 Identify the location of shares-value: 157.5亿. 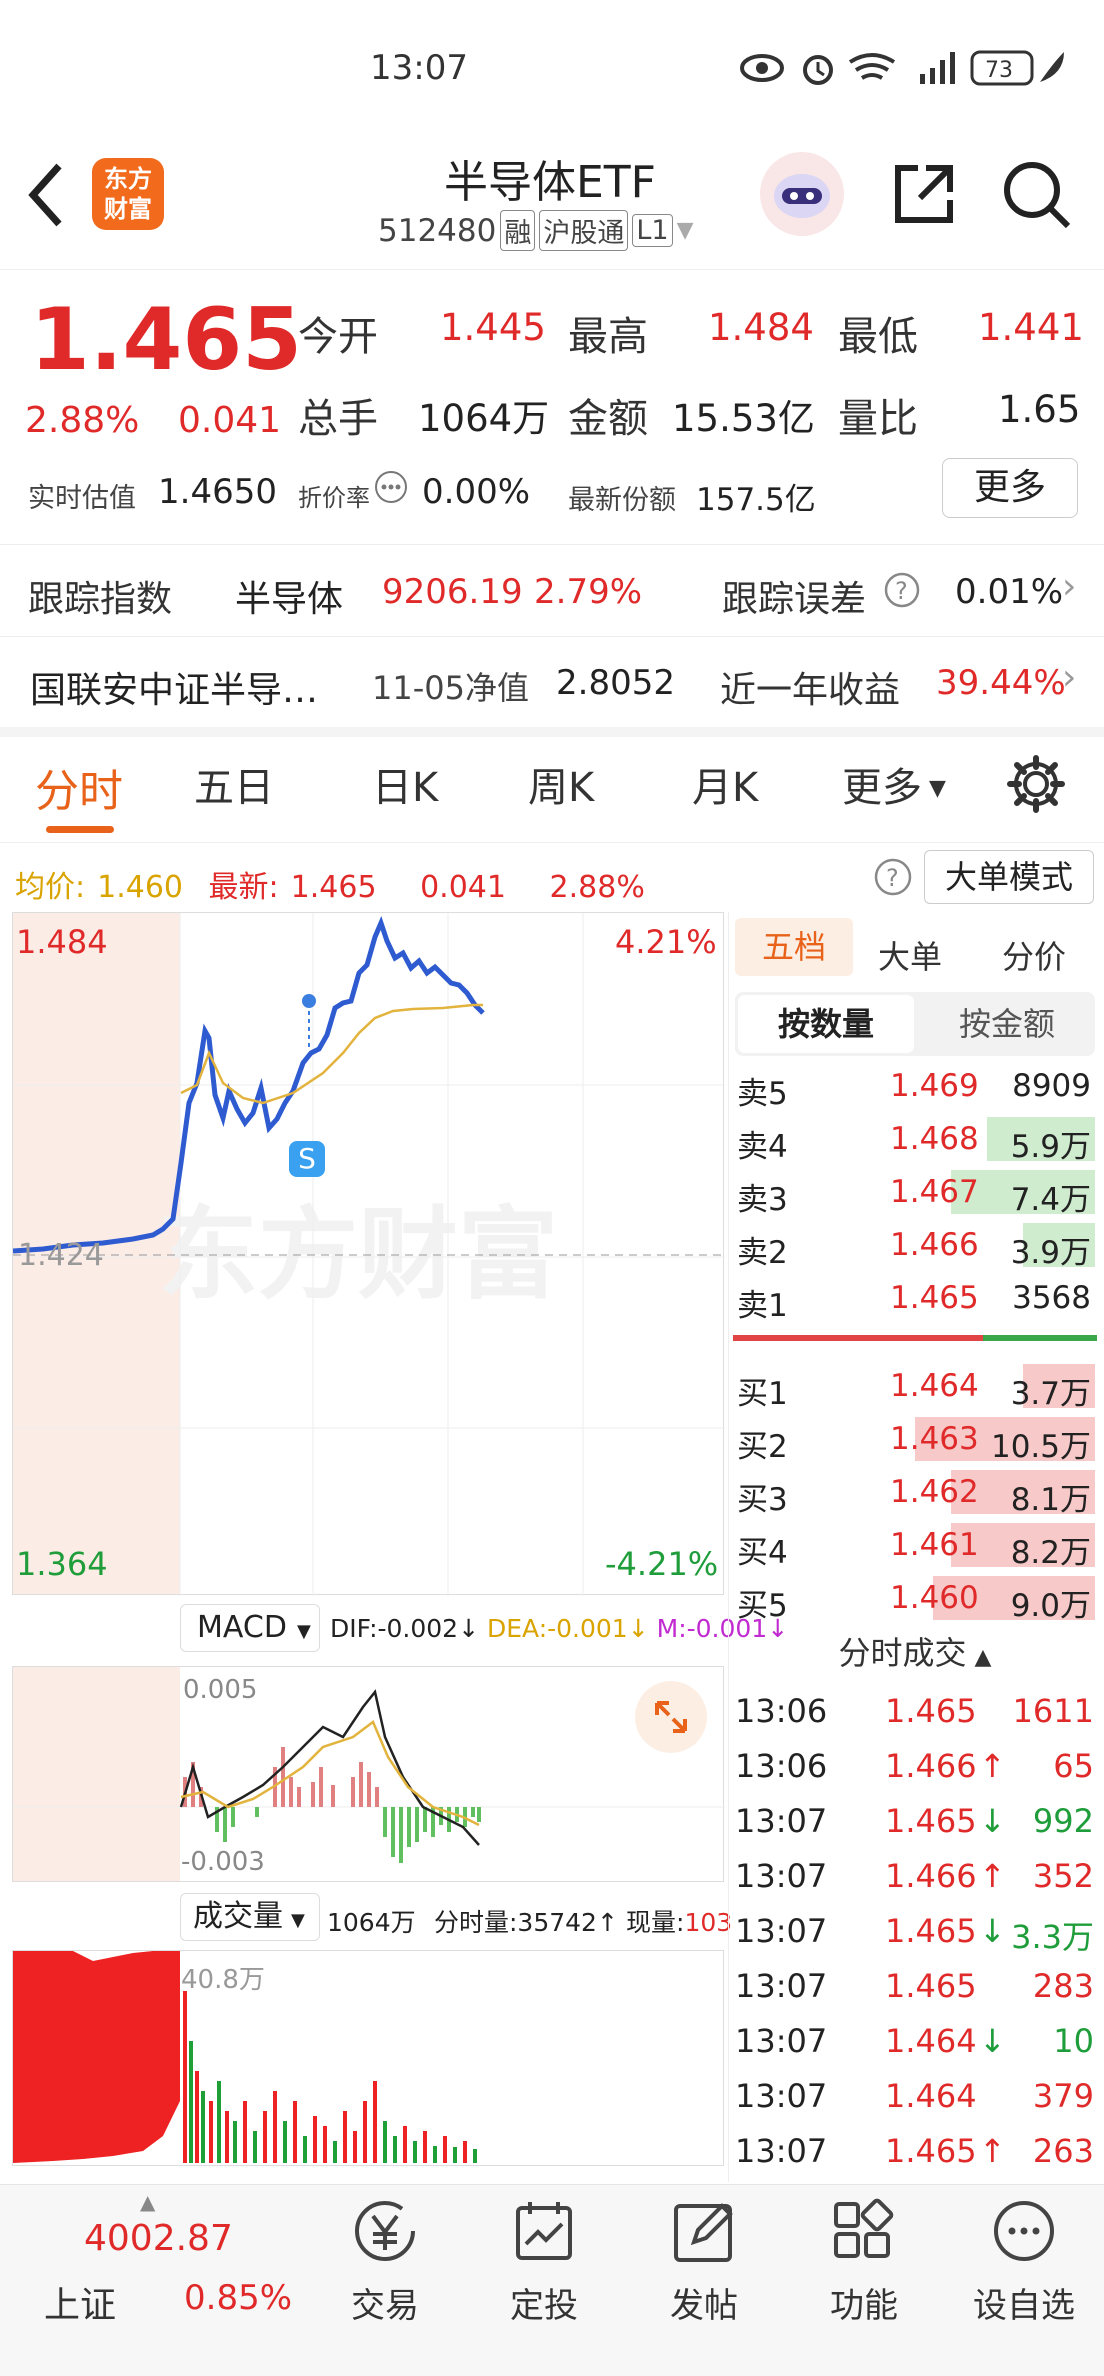
(756, 500).